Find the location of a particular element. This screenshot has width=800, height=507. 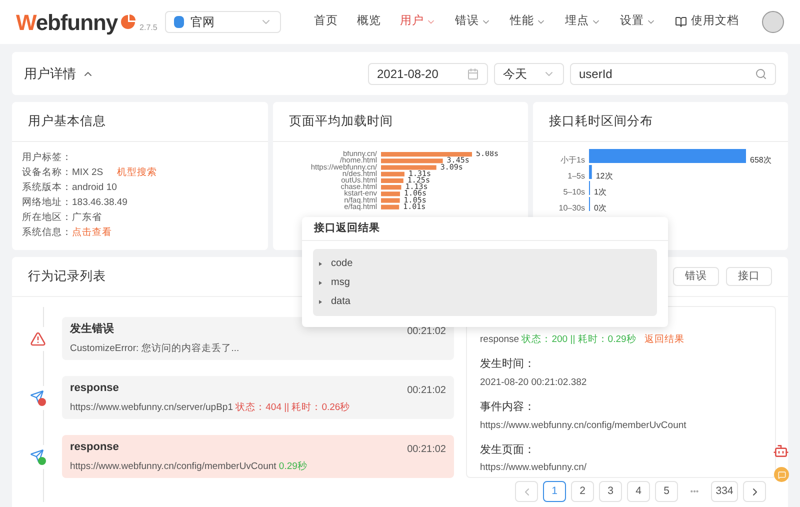

field-label: 系统版本： is located at coordinates (47, 187).